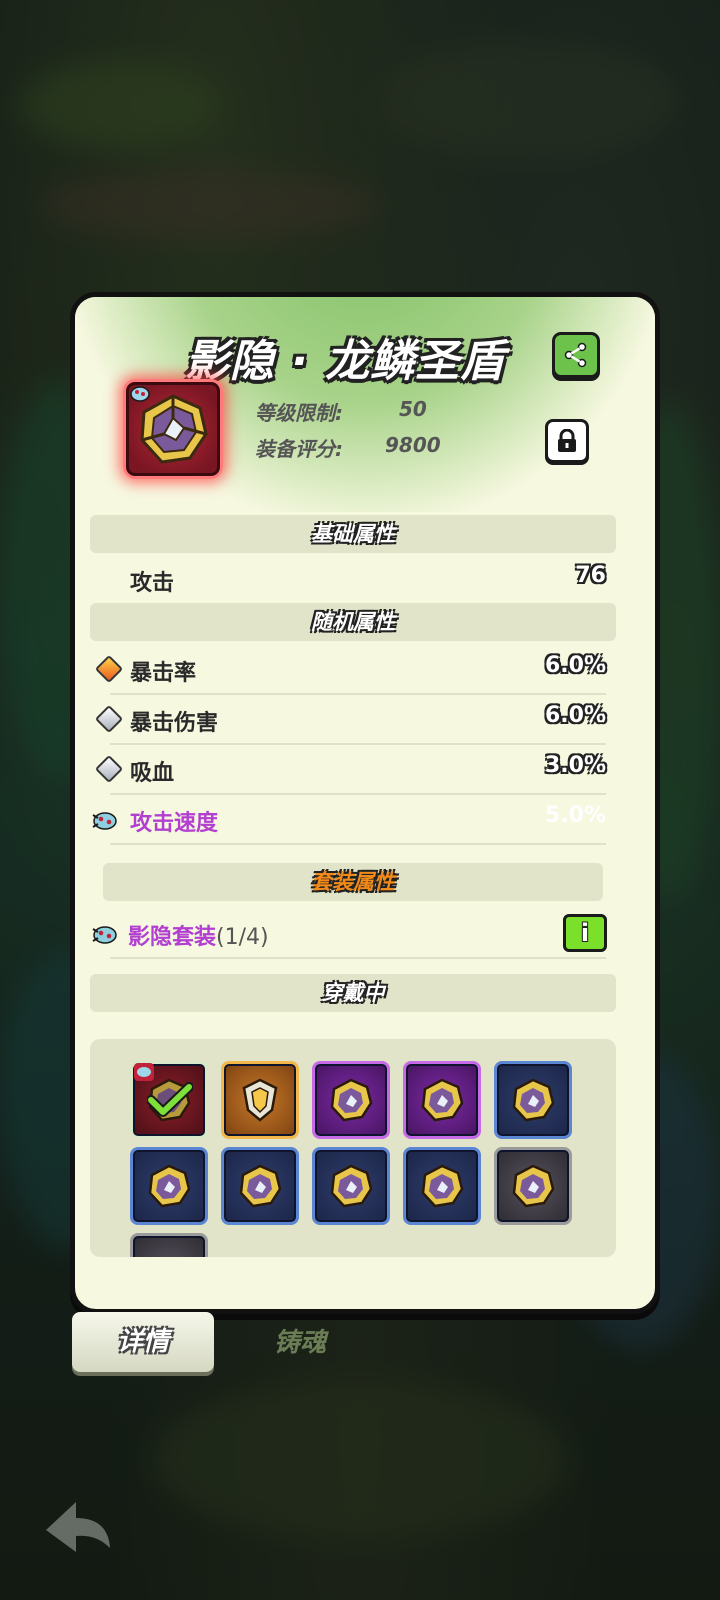 The width and height of the screenshot is (720, 1600). Describe the element at coordinates (174, 823) in the screenshot. I see `stat-label: 攻击速度` at that location.